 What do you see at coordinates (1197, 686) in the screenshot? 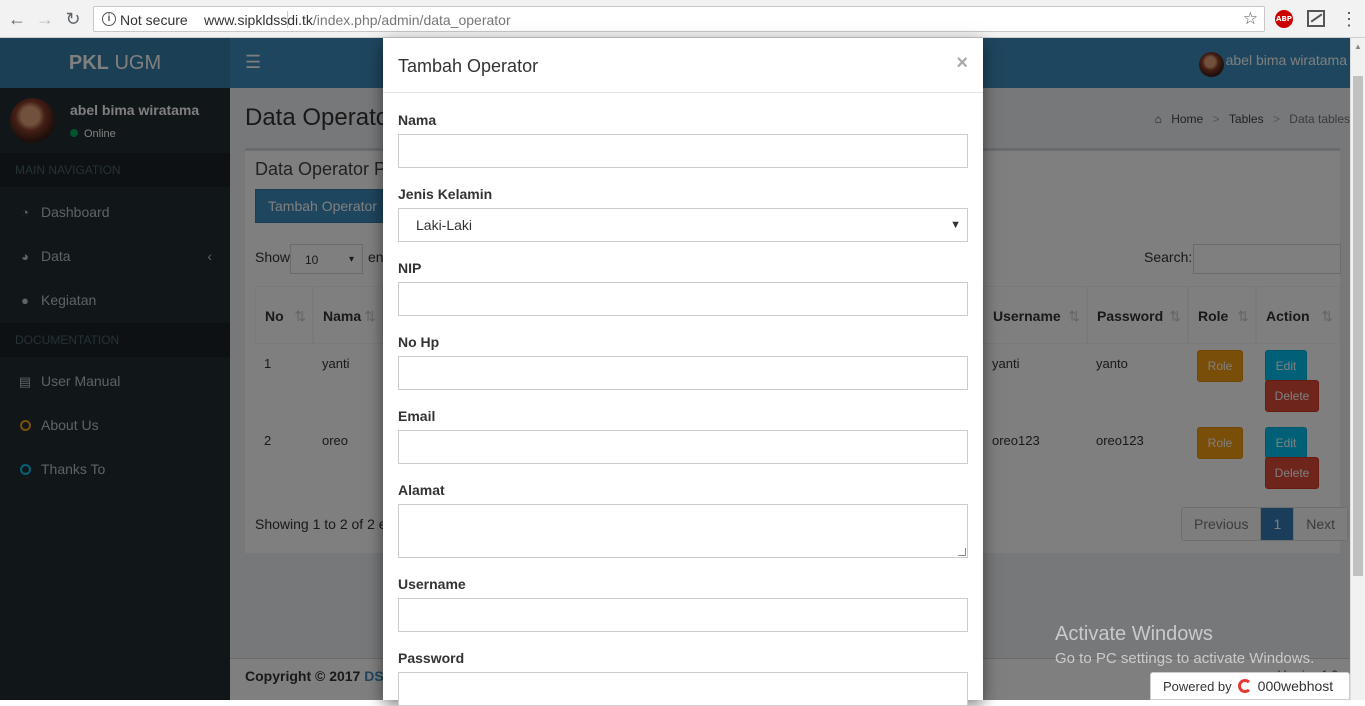
I see `powered-by-label: Powered by` at bounding box center [1197, 686].